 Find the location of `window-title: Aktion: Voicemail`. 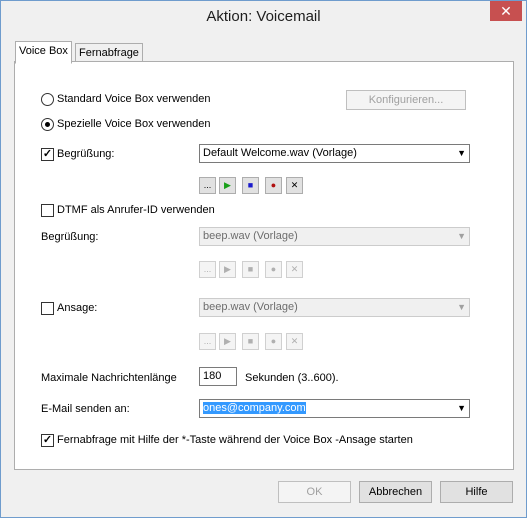

window-title: Aktion: Voicemail is located at coordinates (263, 16).